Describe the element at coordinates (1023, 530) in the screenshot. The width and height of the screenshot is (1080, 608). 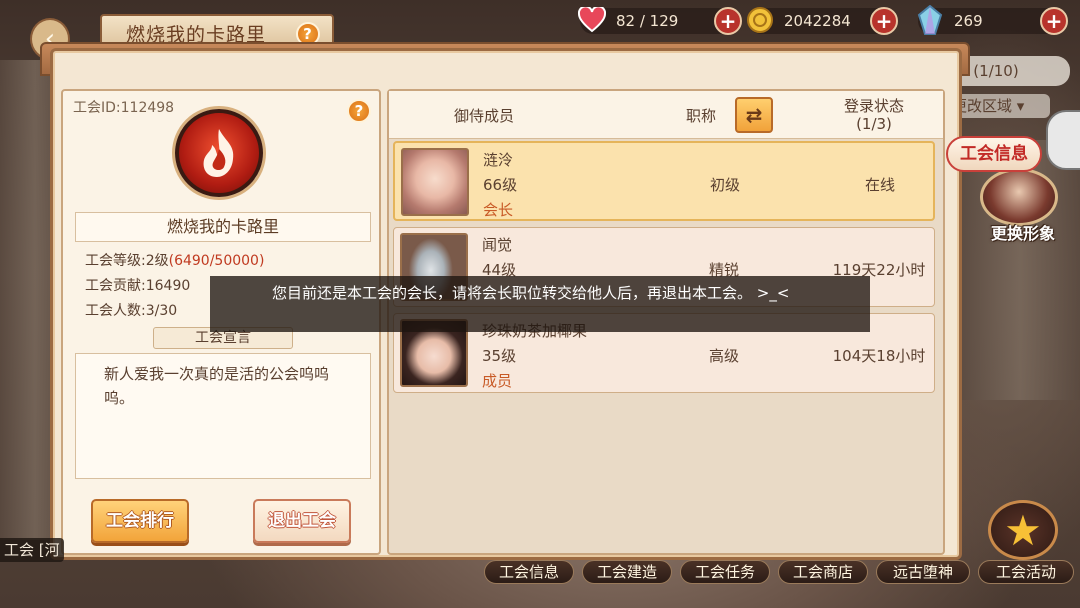
I see `star-icon: ★` at that location.